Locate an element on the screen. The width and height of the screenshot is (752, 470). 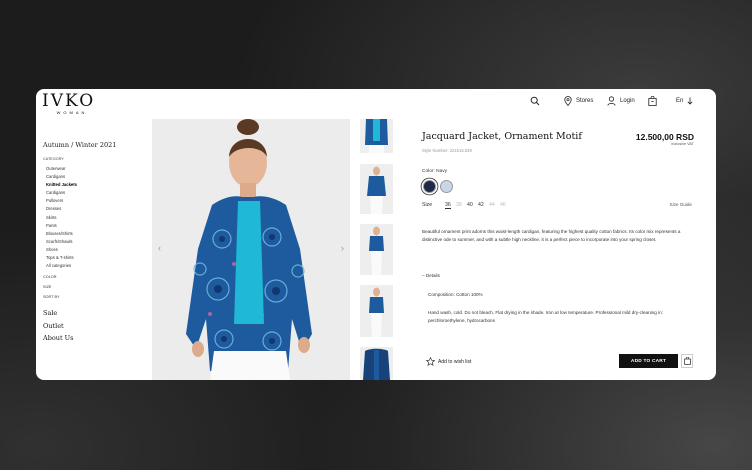
category-item: Skirts is located at coordinates (93, 218).